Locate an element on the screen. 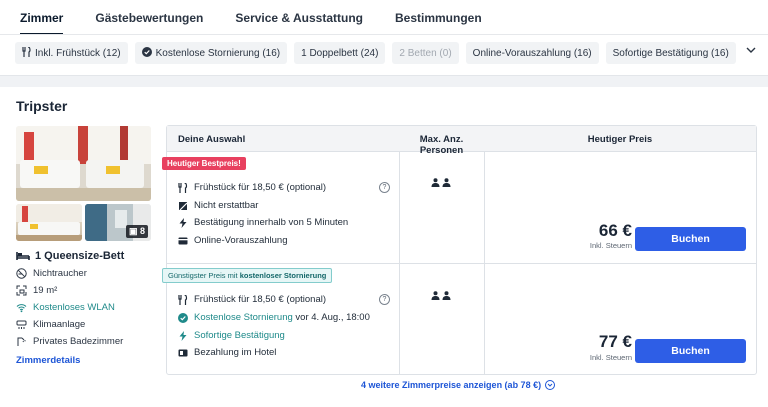  amenity-no-smoking: Nichtraucher is located at coordinates (51, 273).